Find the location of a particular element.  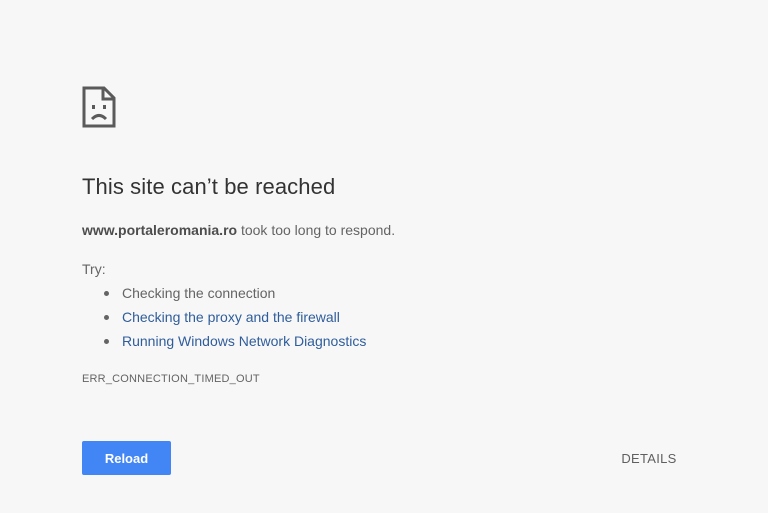

suggestion-check-proxy-firewall: Checking the proxy and the firewall is located at coordinates (224, 320).